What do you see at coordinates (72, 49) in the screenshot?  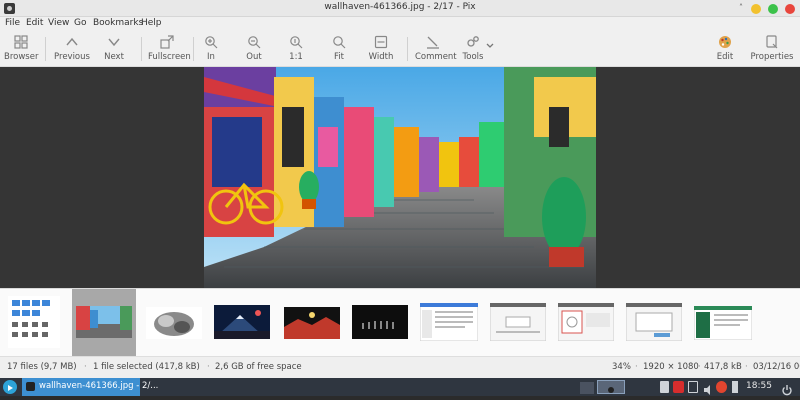 I see `previous-button: Previous` at bounding box center [72, 49].